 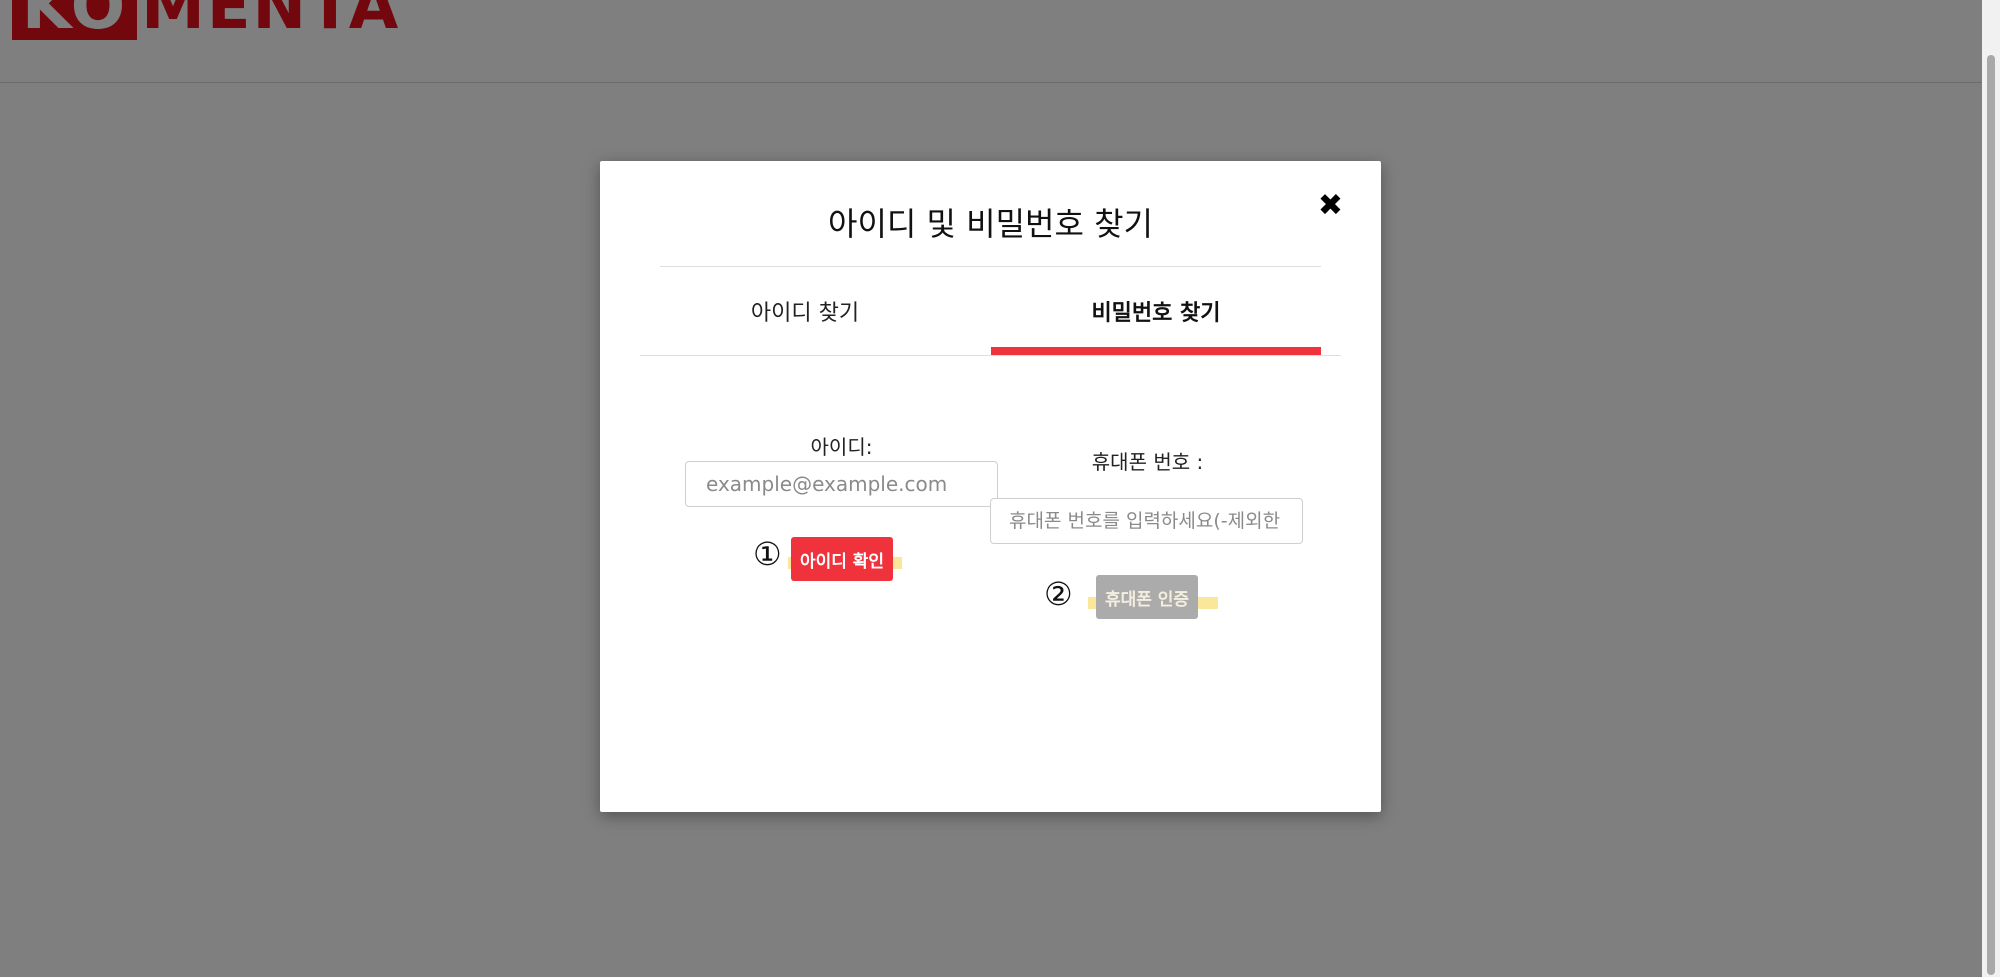 What do you see at coordinates (1058, 594) in the screenshot?
I see `step2-marker: ②` at bounding box center [1058, 594].